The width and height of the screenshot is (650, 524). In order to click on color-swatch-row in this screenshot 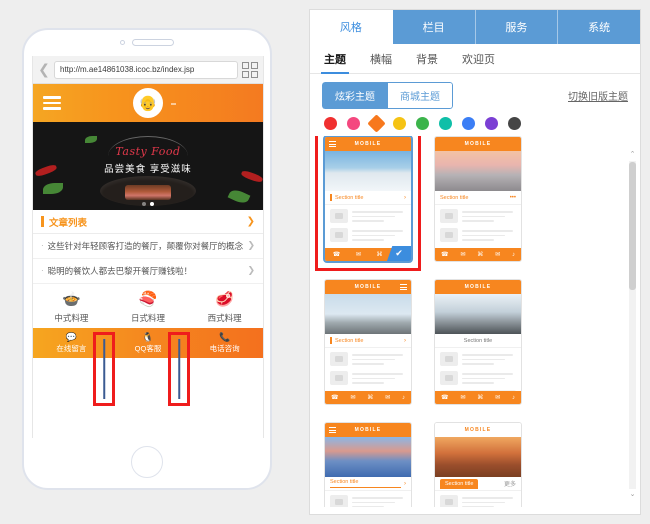, I will do `click(475, 122)`.